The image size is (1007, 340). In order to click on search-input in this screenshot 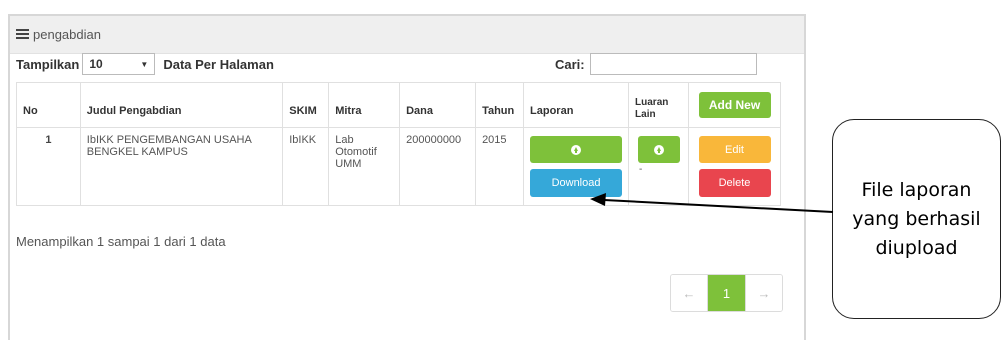, I will do `click(673, 64)`.